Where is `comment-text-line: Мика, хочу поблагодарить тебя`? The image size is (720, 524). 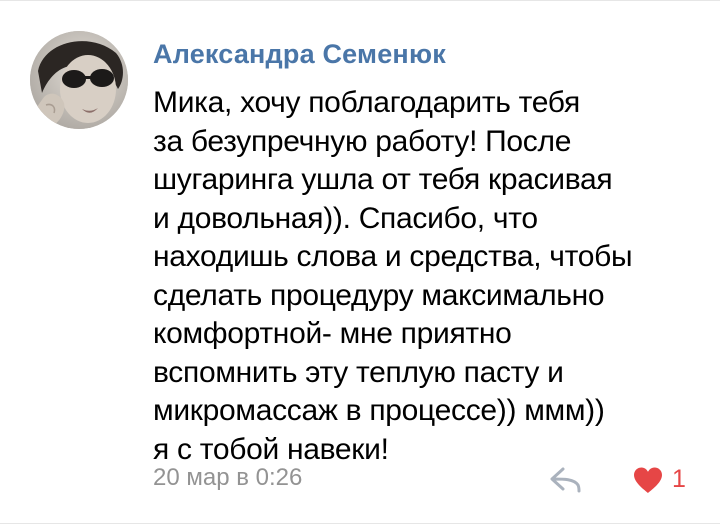
comment-text-line: Мика, хочу поблагодарить тебя is located at coordinates (366, 102).